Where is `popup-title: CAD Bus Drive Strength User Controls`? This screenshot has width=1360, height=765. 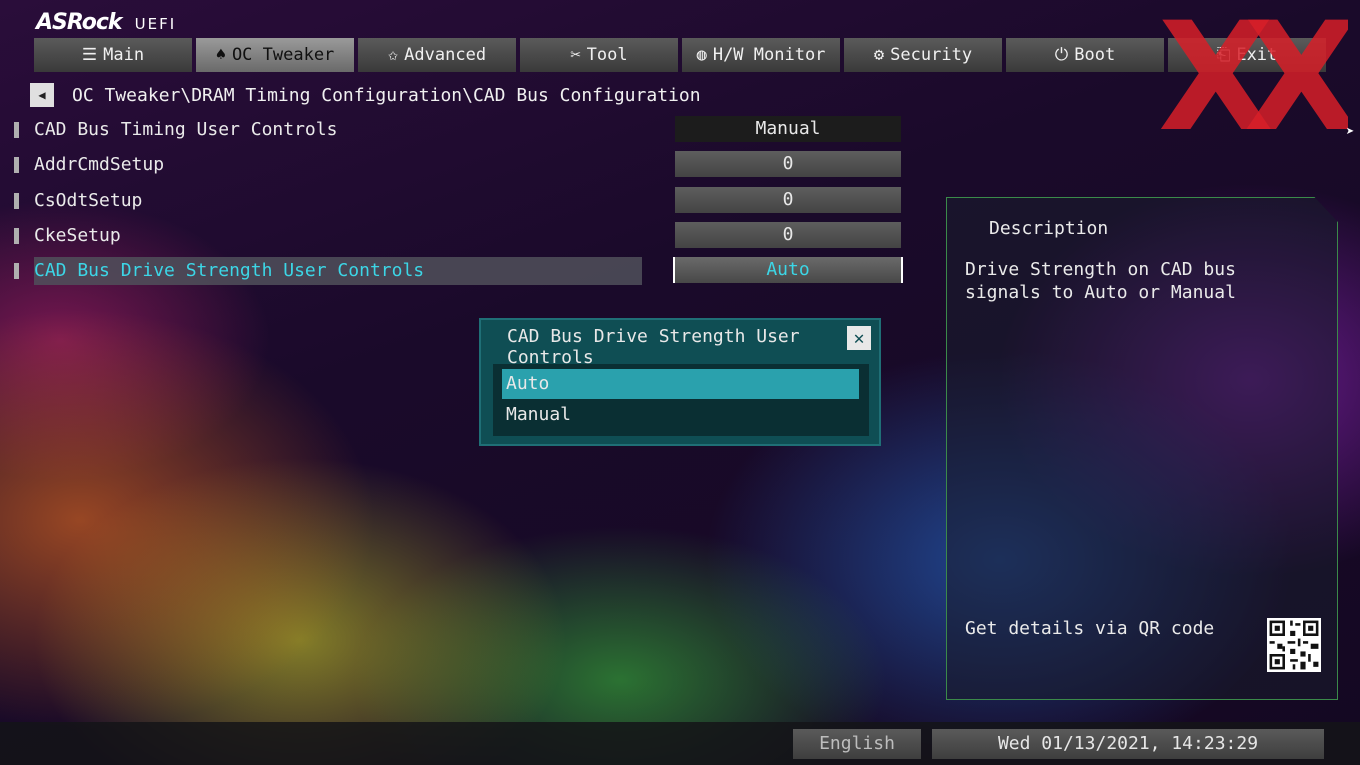 popup-title: CAD Bus Drive Strength User Controls is located at coordinates (653, 347).